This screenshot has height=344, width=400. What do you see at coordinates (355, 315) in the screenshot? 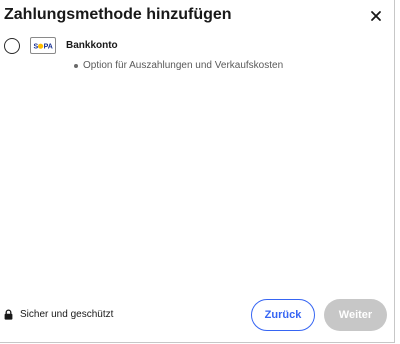
I see `next-button: Weiter` at bounding box center [355, 315].